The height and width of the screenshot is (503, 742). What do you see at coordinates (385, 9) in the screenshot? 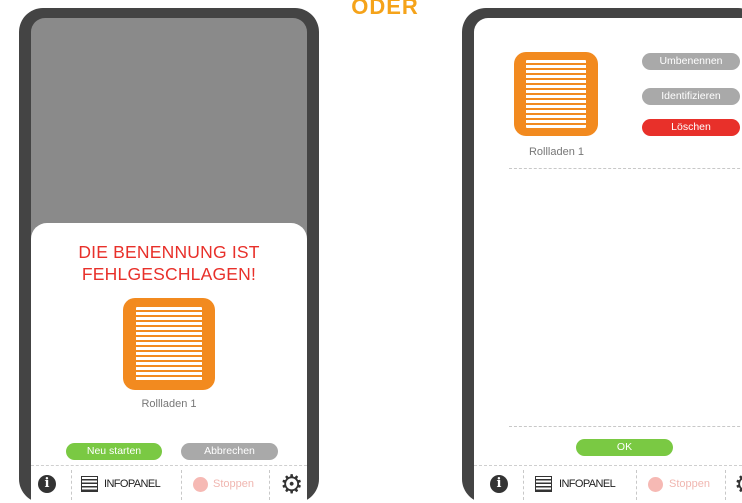
I see `oder-label: ODER` at bounding box center [385, 9].